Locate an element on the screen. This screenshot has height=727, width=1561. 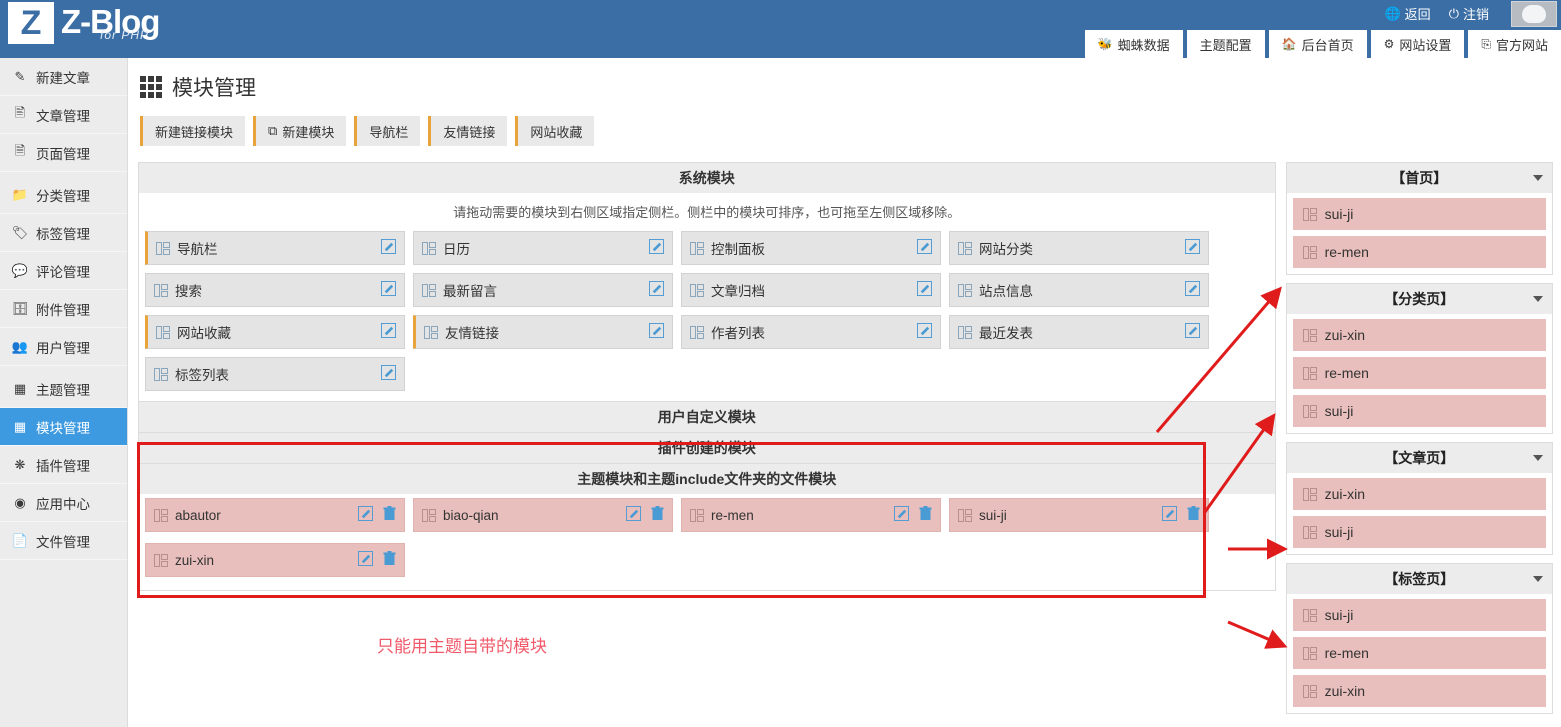
system-module-item: 日历 is located at coordinates (543, 248).